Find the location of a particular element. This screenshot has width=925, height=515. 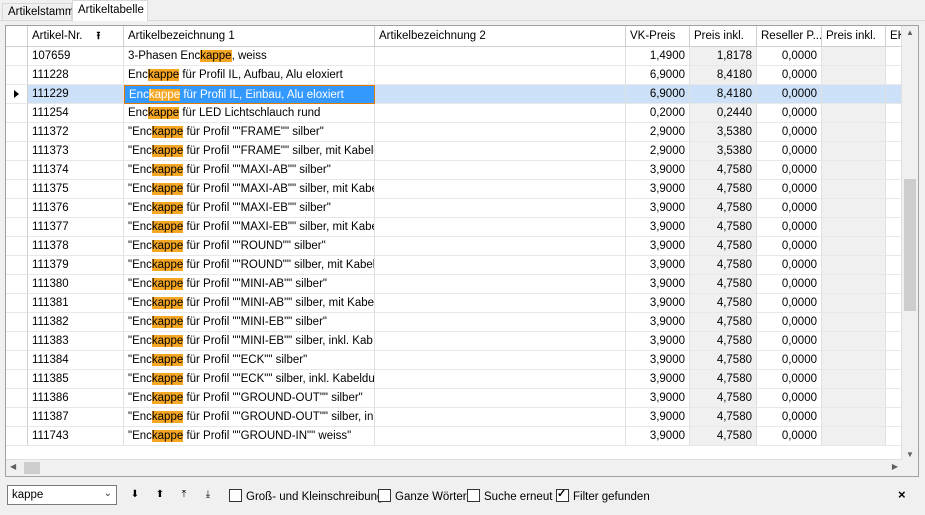

arrow-up-icon: ⬆ is located at coordinates (160, 495).